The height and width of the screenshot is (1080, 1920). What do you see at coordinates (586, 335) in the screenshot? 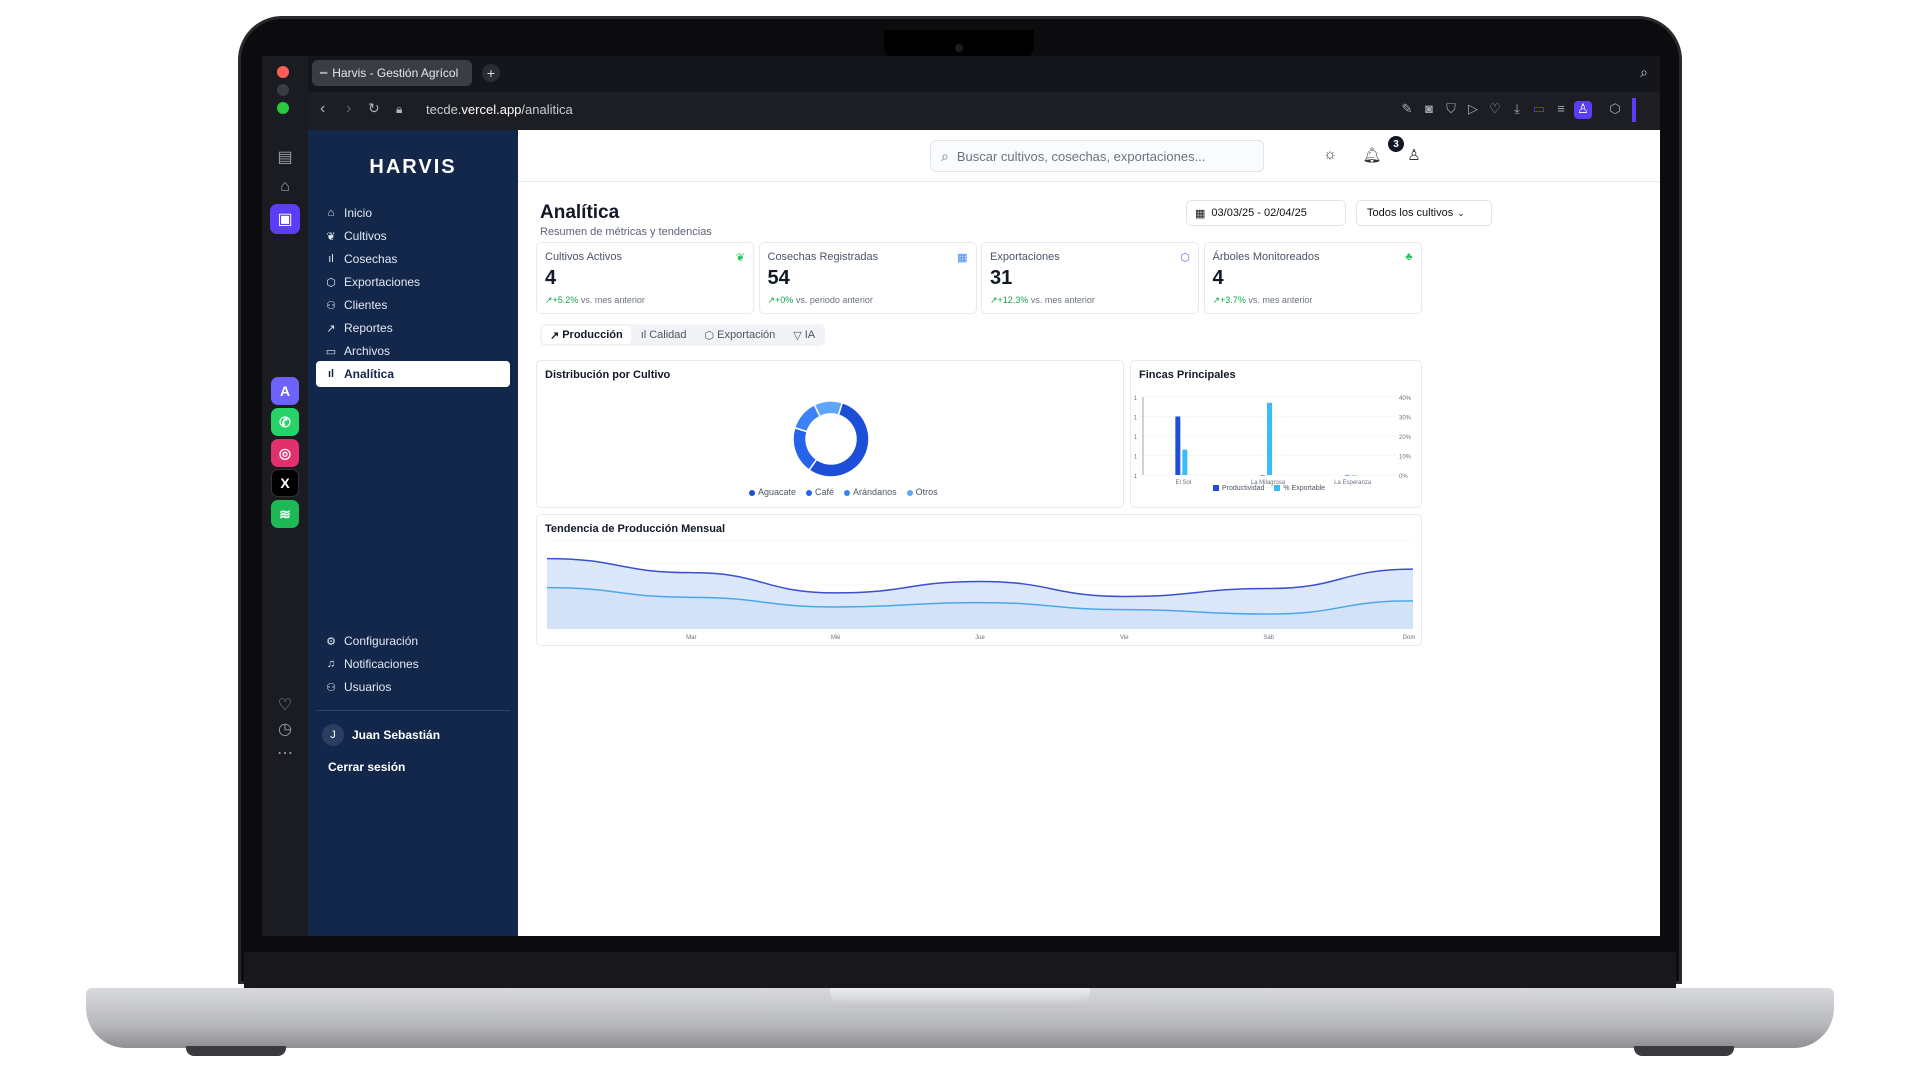
I see `tab-0: ↗ Producción` at bounding box center [586, 335].